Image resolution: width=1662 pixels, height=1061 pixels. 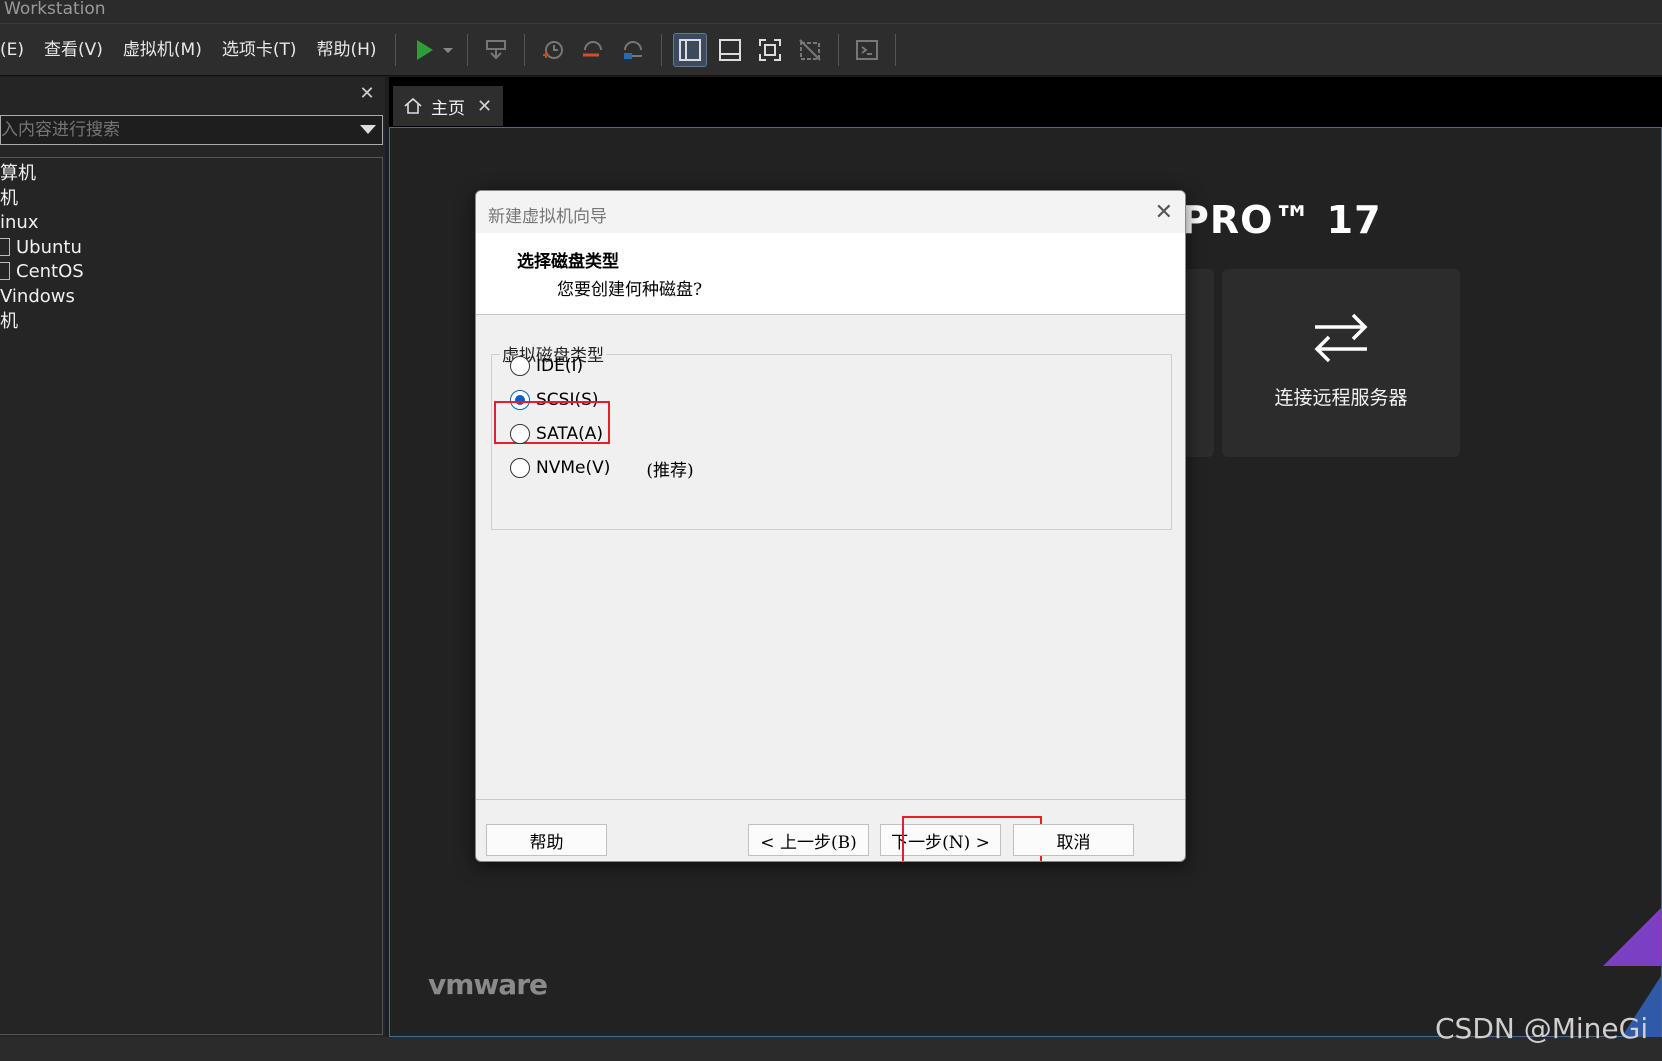 I want to click on sidebar-layout-icon, so click(x=689, y=49).